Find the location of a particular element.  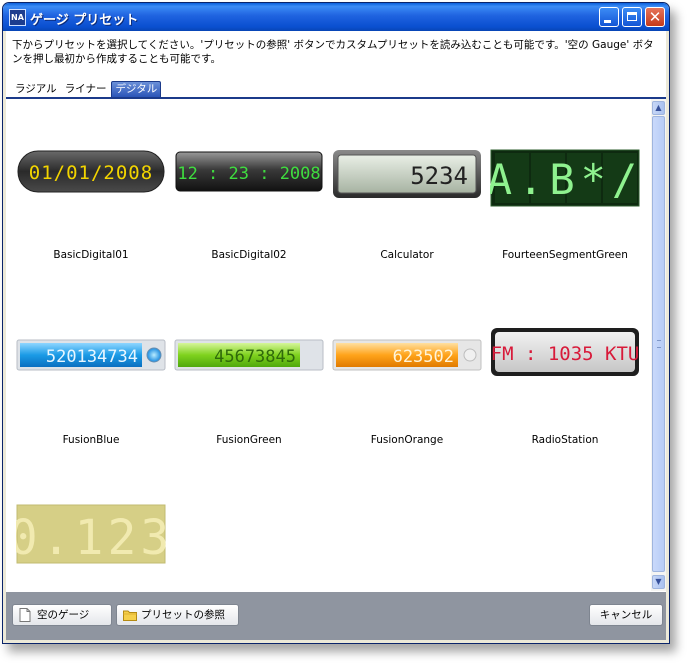

dialog-footer: 空のゲージ プリセットの参照 キャンセル is located at coordinates (336, 616).